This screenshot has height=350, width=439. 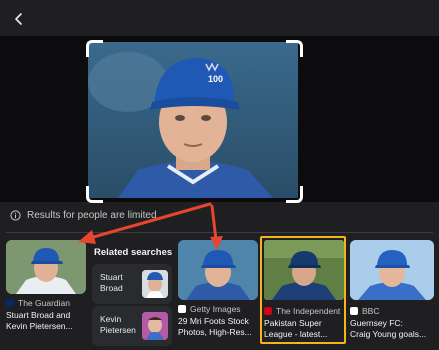 I want to click on svg-text: 100, so click(x=215, y=79).